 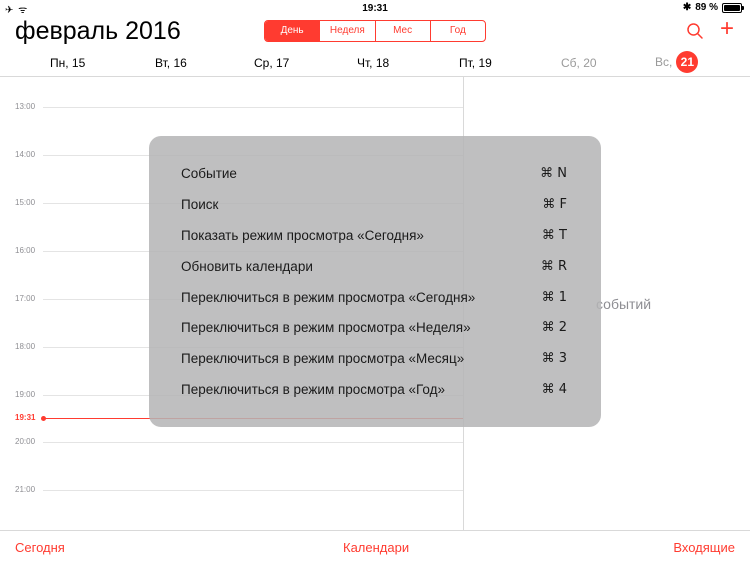 I want to click on day-sun: Вс, 21, so click(x=677, y=62).